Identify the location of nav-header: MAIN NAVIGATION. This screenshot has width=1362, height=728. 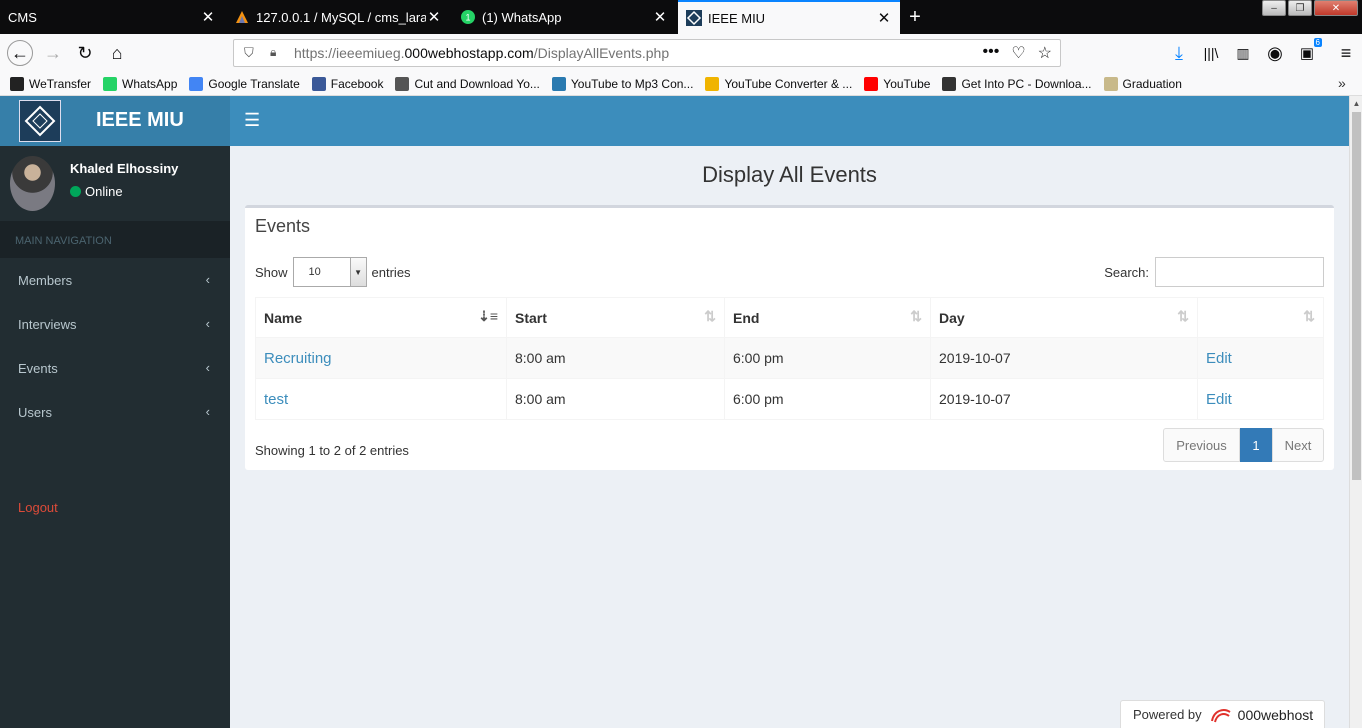
(115, 239).